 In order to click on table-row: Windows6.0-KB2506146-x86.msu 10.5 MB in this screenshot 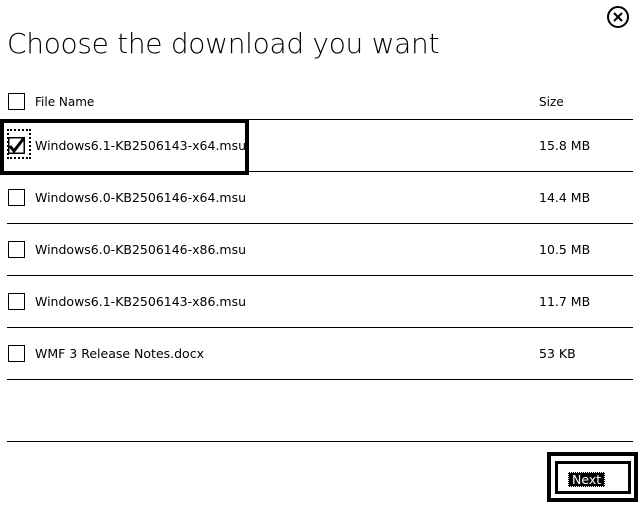, I will do `click(320, 250)`.